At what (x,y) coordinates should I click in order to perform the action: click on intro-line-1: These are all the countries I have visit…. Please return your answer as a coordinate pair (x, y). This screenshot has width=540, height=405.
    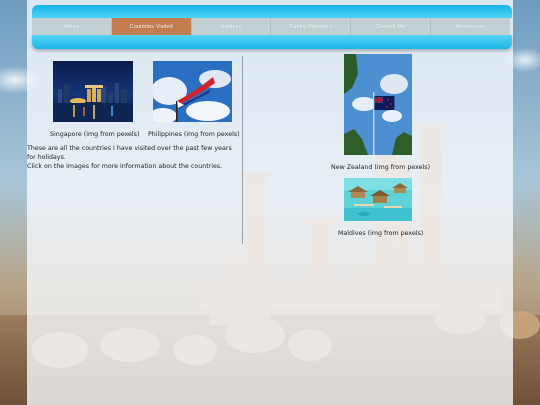
    Looking at the image, I should click on (129, 153).